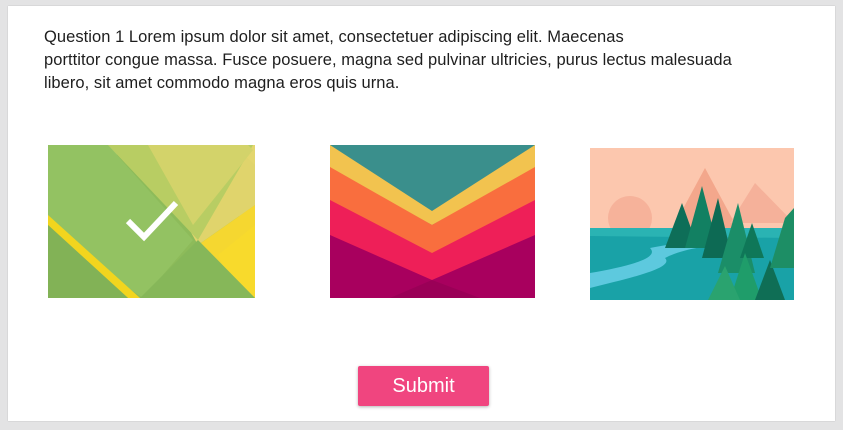 The height and width of the screenshot is (430, 843). I want to click on submit-button: Submit, so click(423, 386).